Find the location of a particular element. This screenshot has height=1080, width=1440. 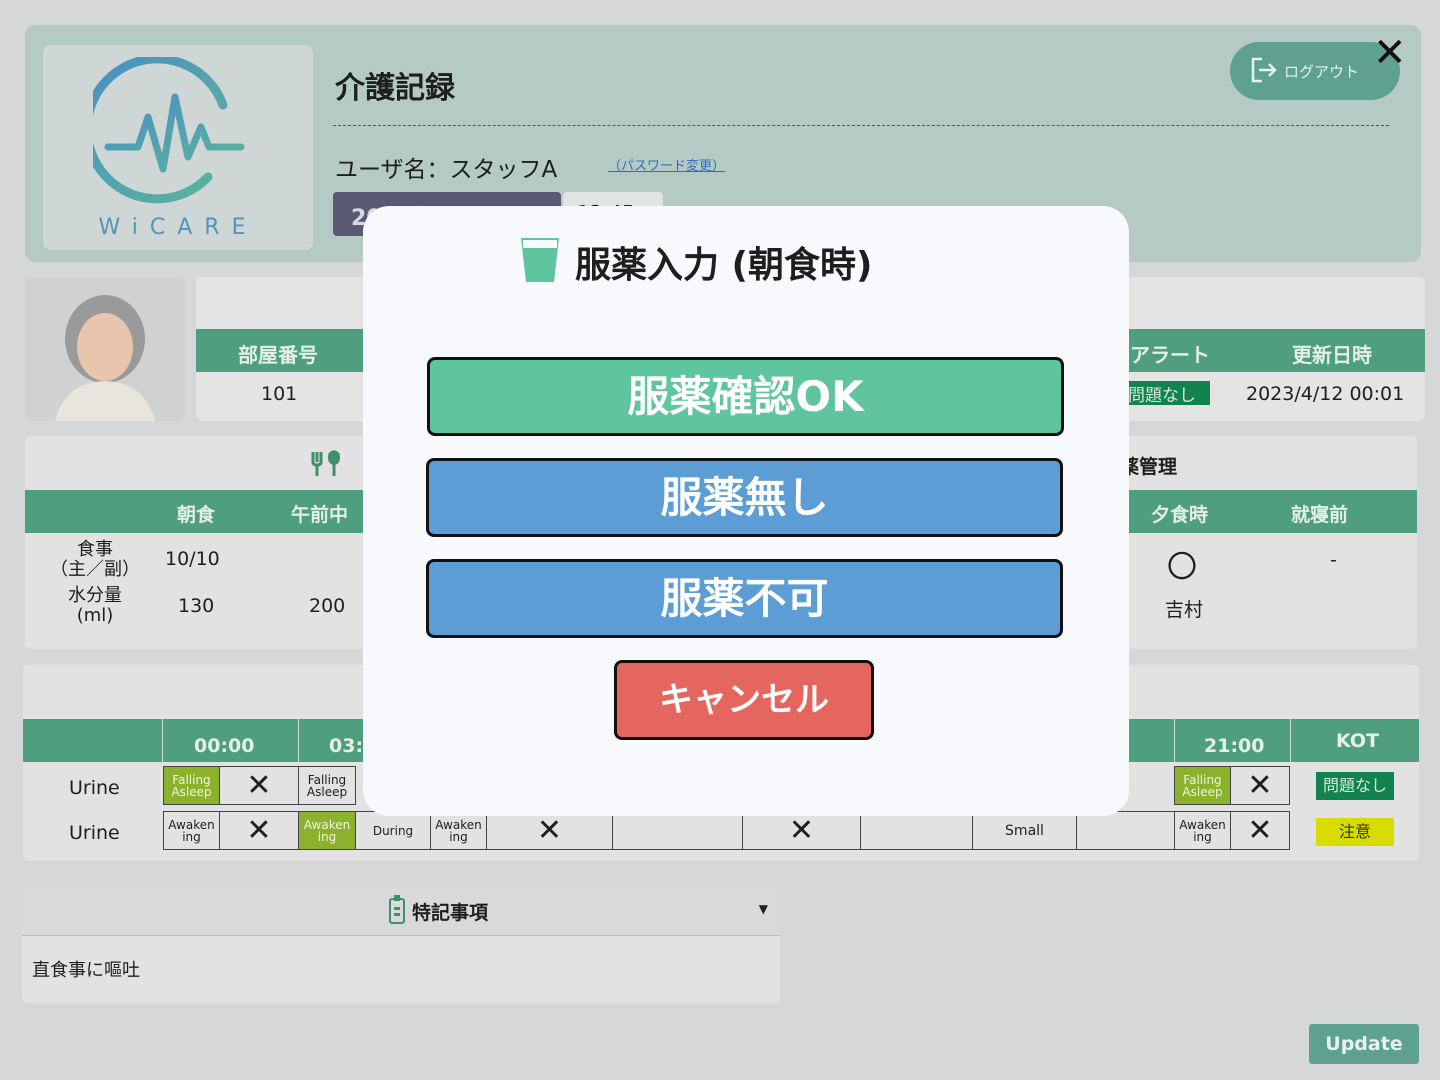

update-button: Update is located at coordinates (1364, 1044).